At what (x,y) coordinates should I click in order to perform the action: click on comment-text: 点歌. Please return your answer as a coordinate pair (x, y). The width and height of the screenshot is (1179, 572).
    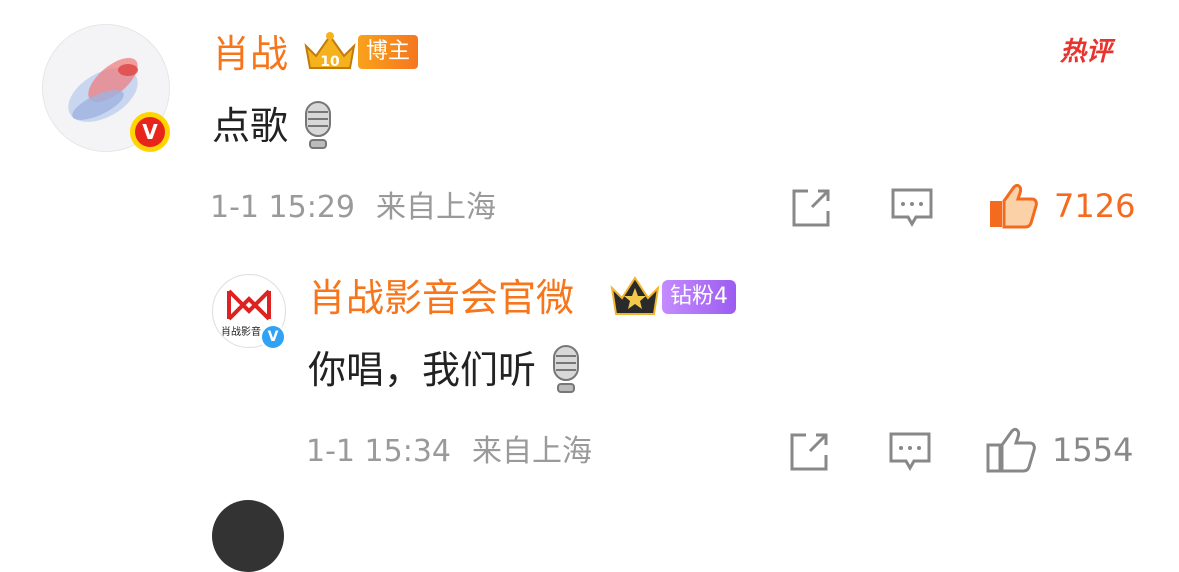
    Looking at the image, I should click on (275, 126).